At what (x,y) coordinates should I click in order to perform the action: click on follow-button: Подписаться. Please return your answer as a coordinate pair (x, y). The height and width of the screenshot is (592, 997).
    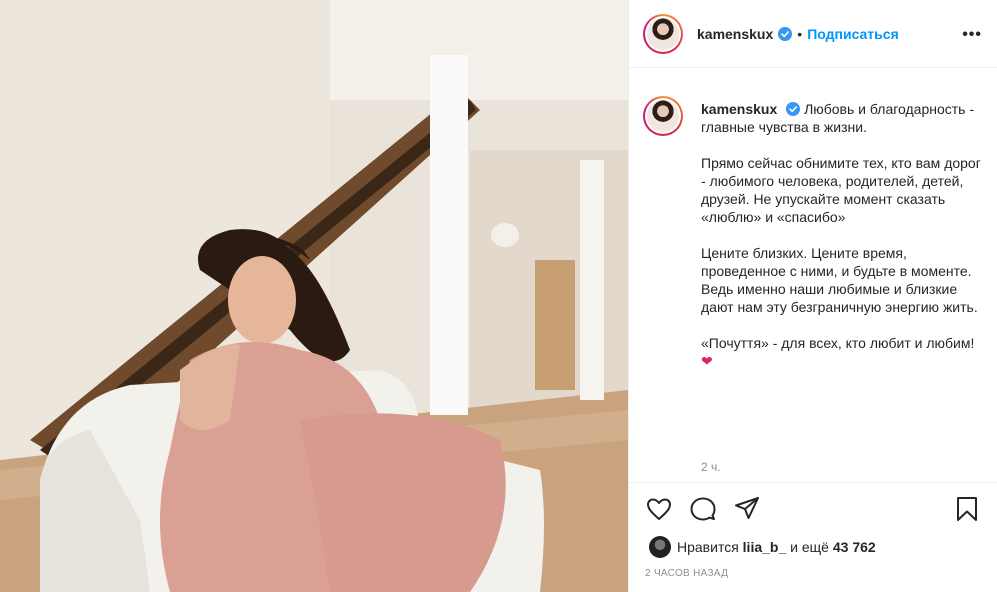
    Looking at the image, I should click on (853, 34).